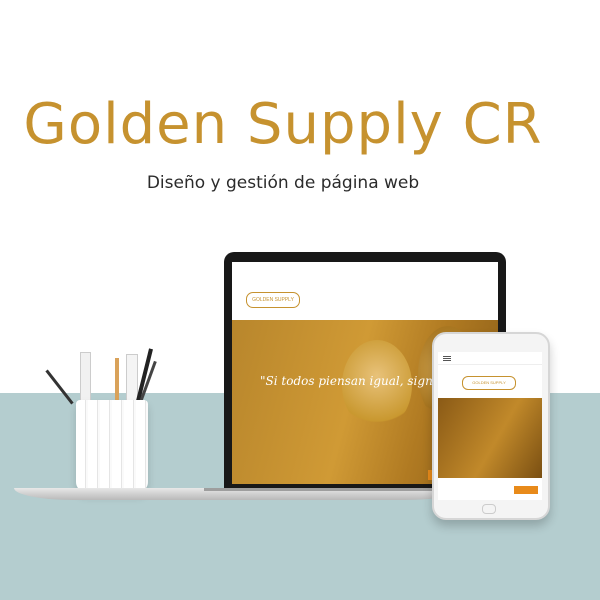 The width and height of the screenshot is (600, 600). I want to click on site-topbar, so click(365, 271).